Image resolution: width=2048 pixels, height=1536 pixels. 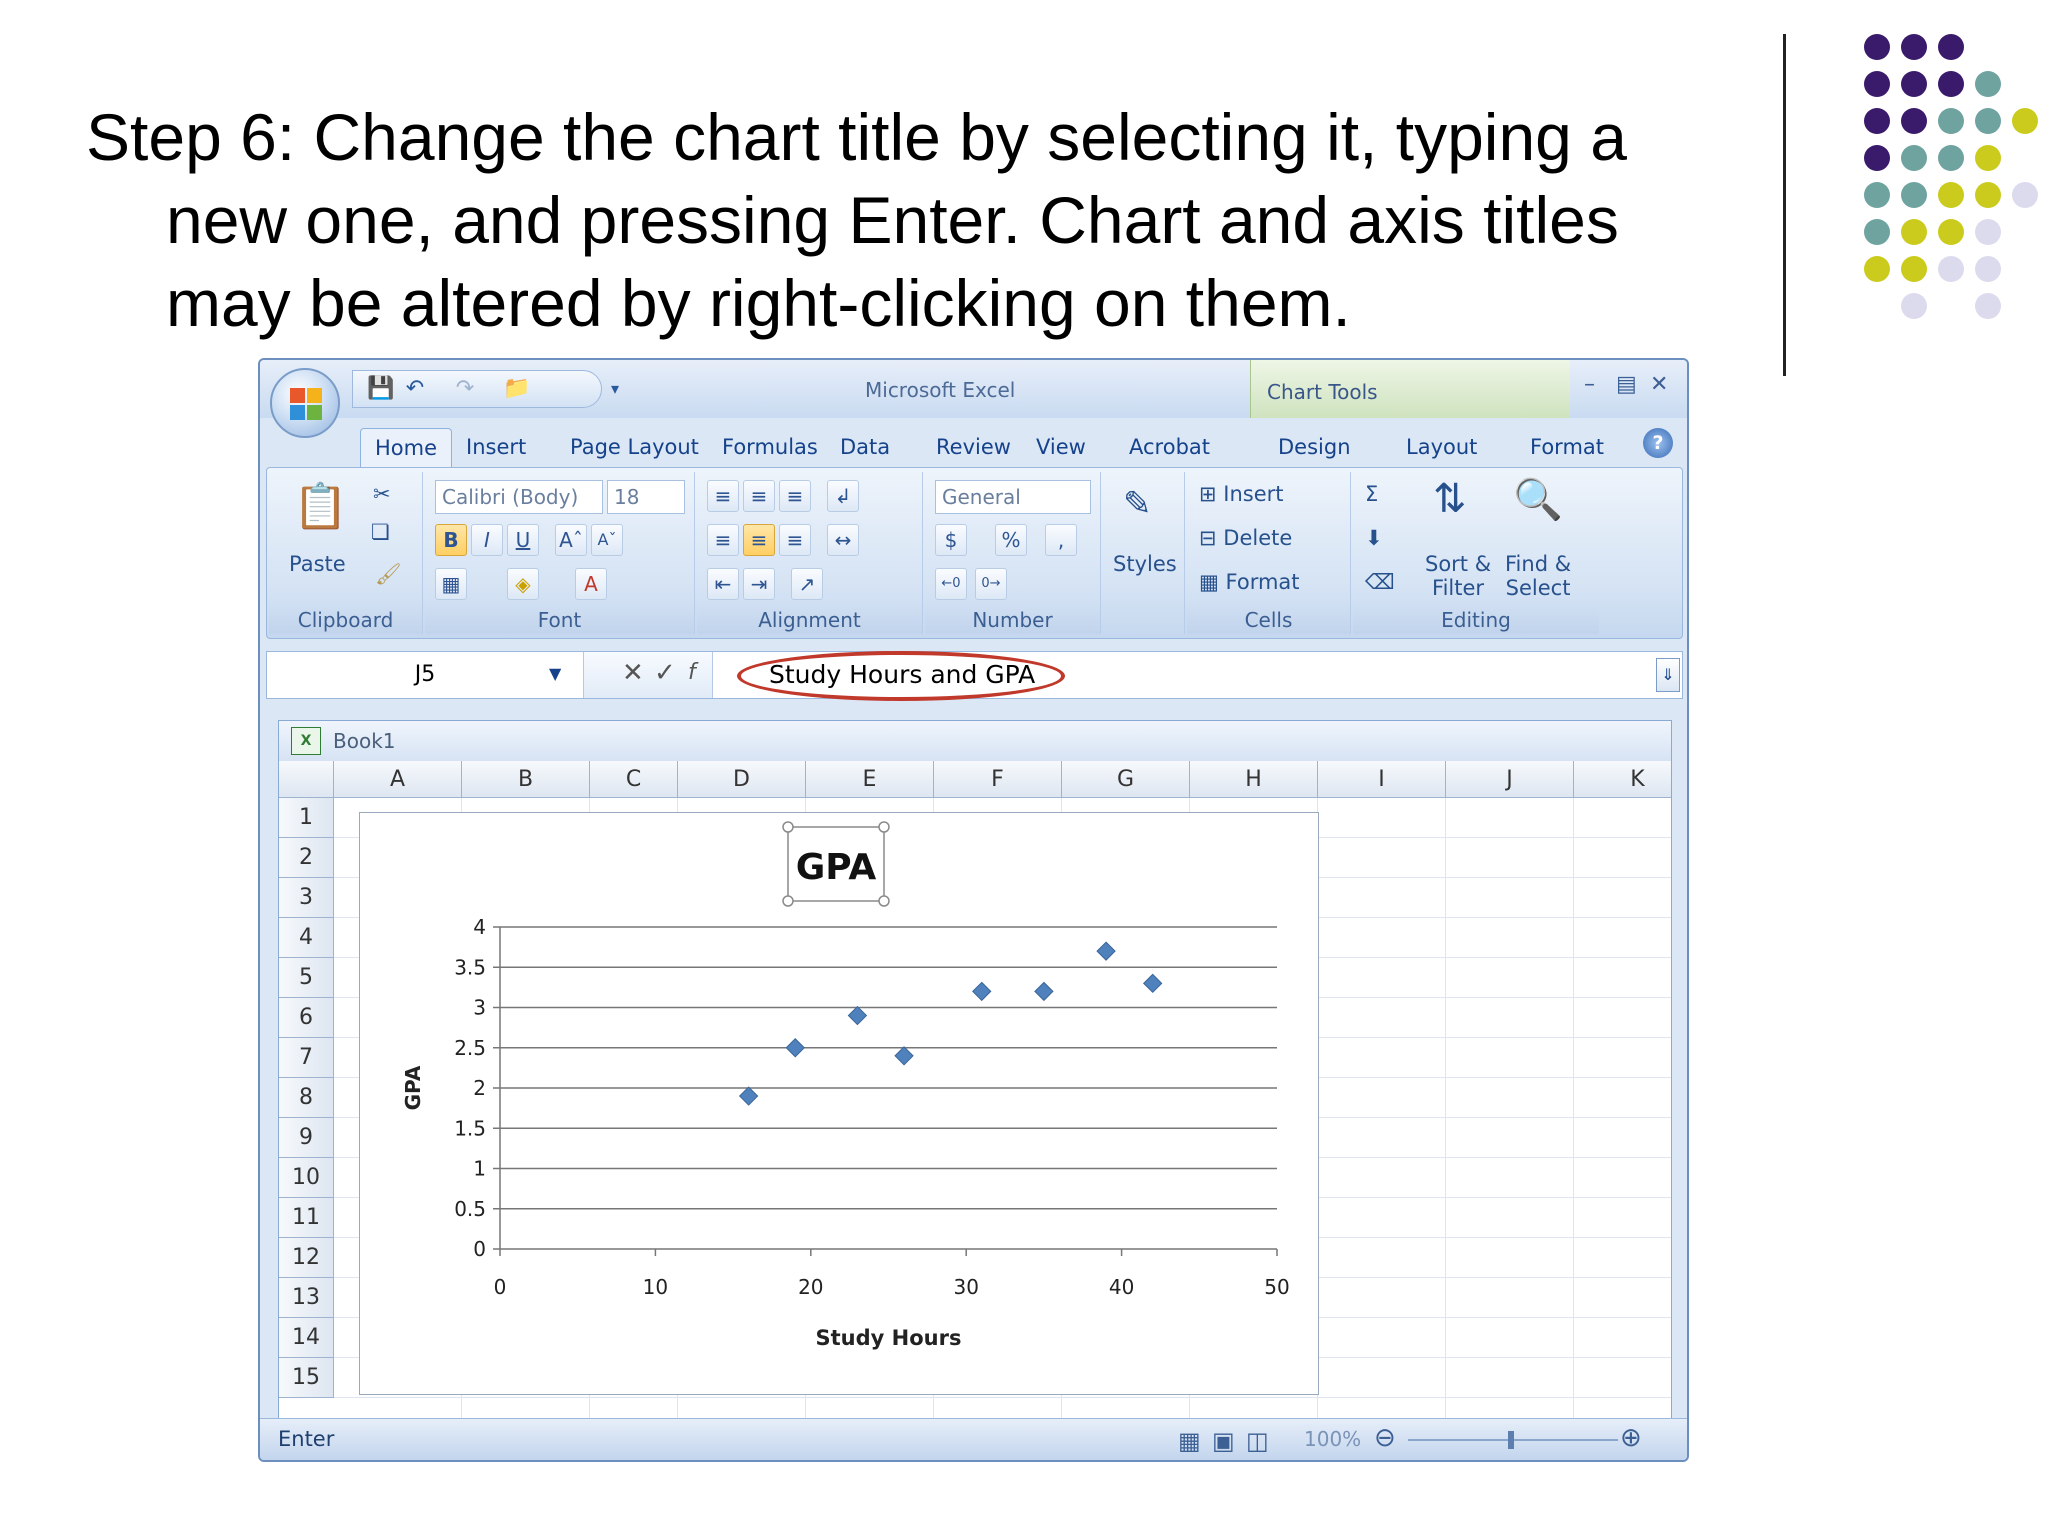 I want to click on italic-button: I, so click(x=487, y=540).